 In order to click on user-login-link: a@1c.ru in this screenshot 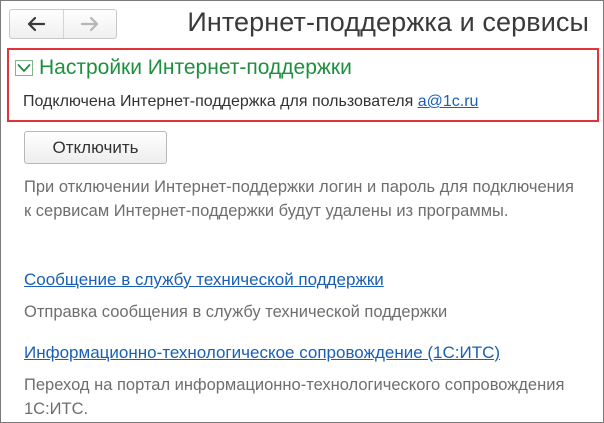, I will do `click(448, 101)`.